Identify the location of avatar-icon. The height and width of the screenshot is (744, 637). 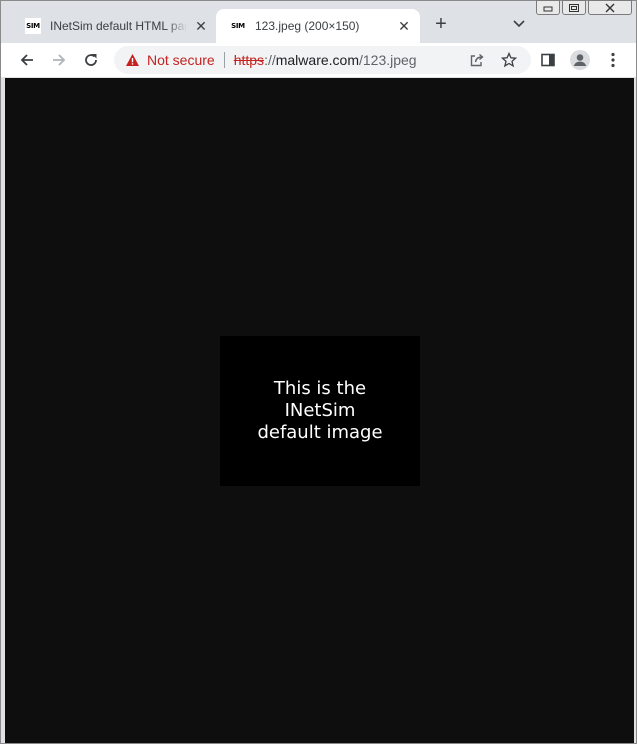
(580, 60).